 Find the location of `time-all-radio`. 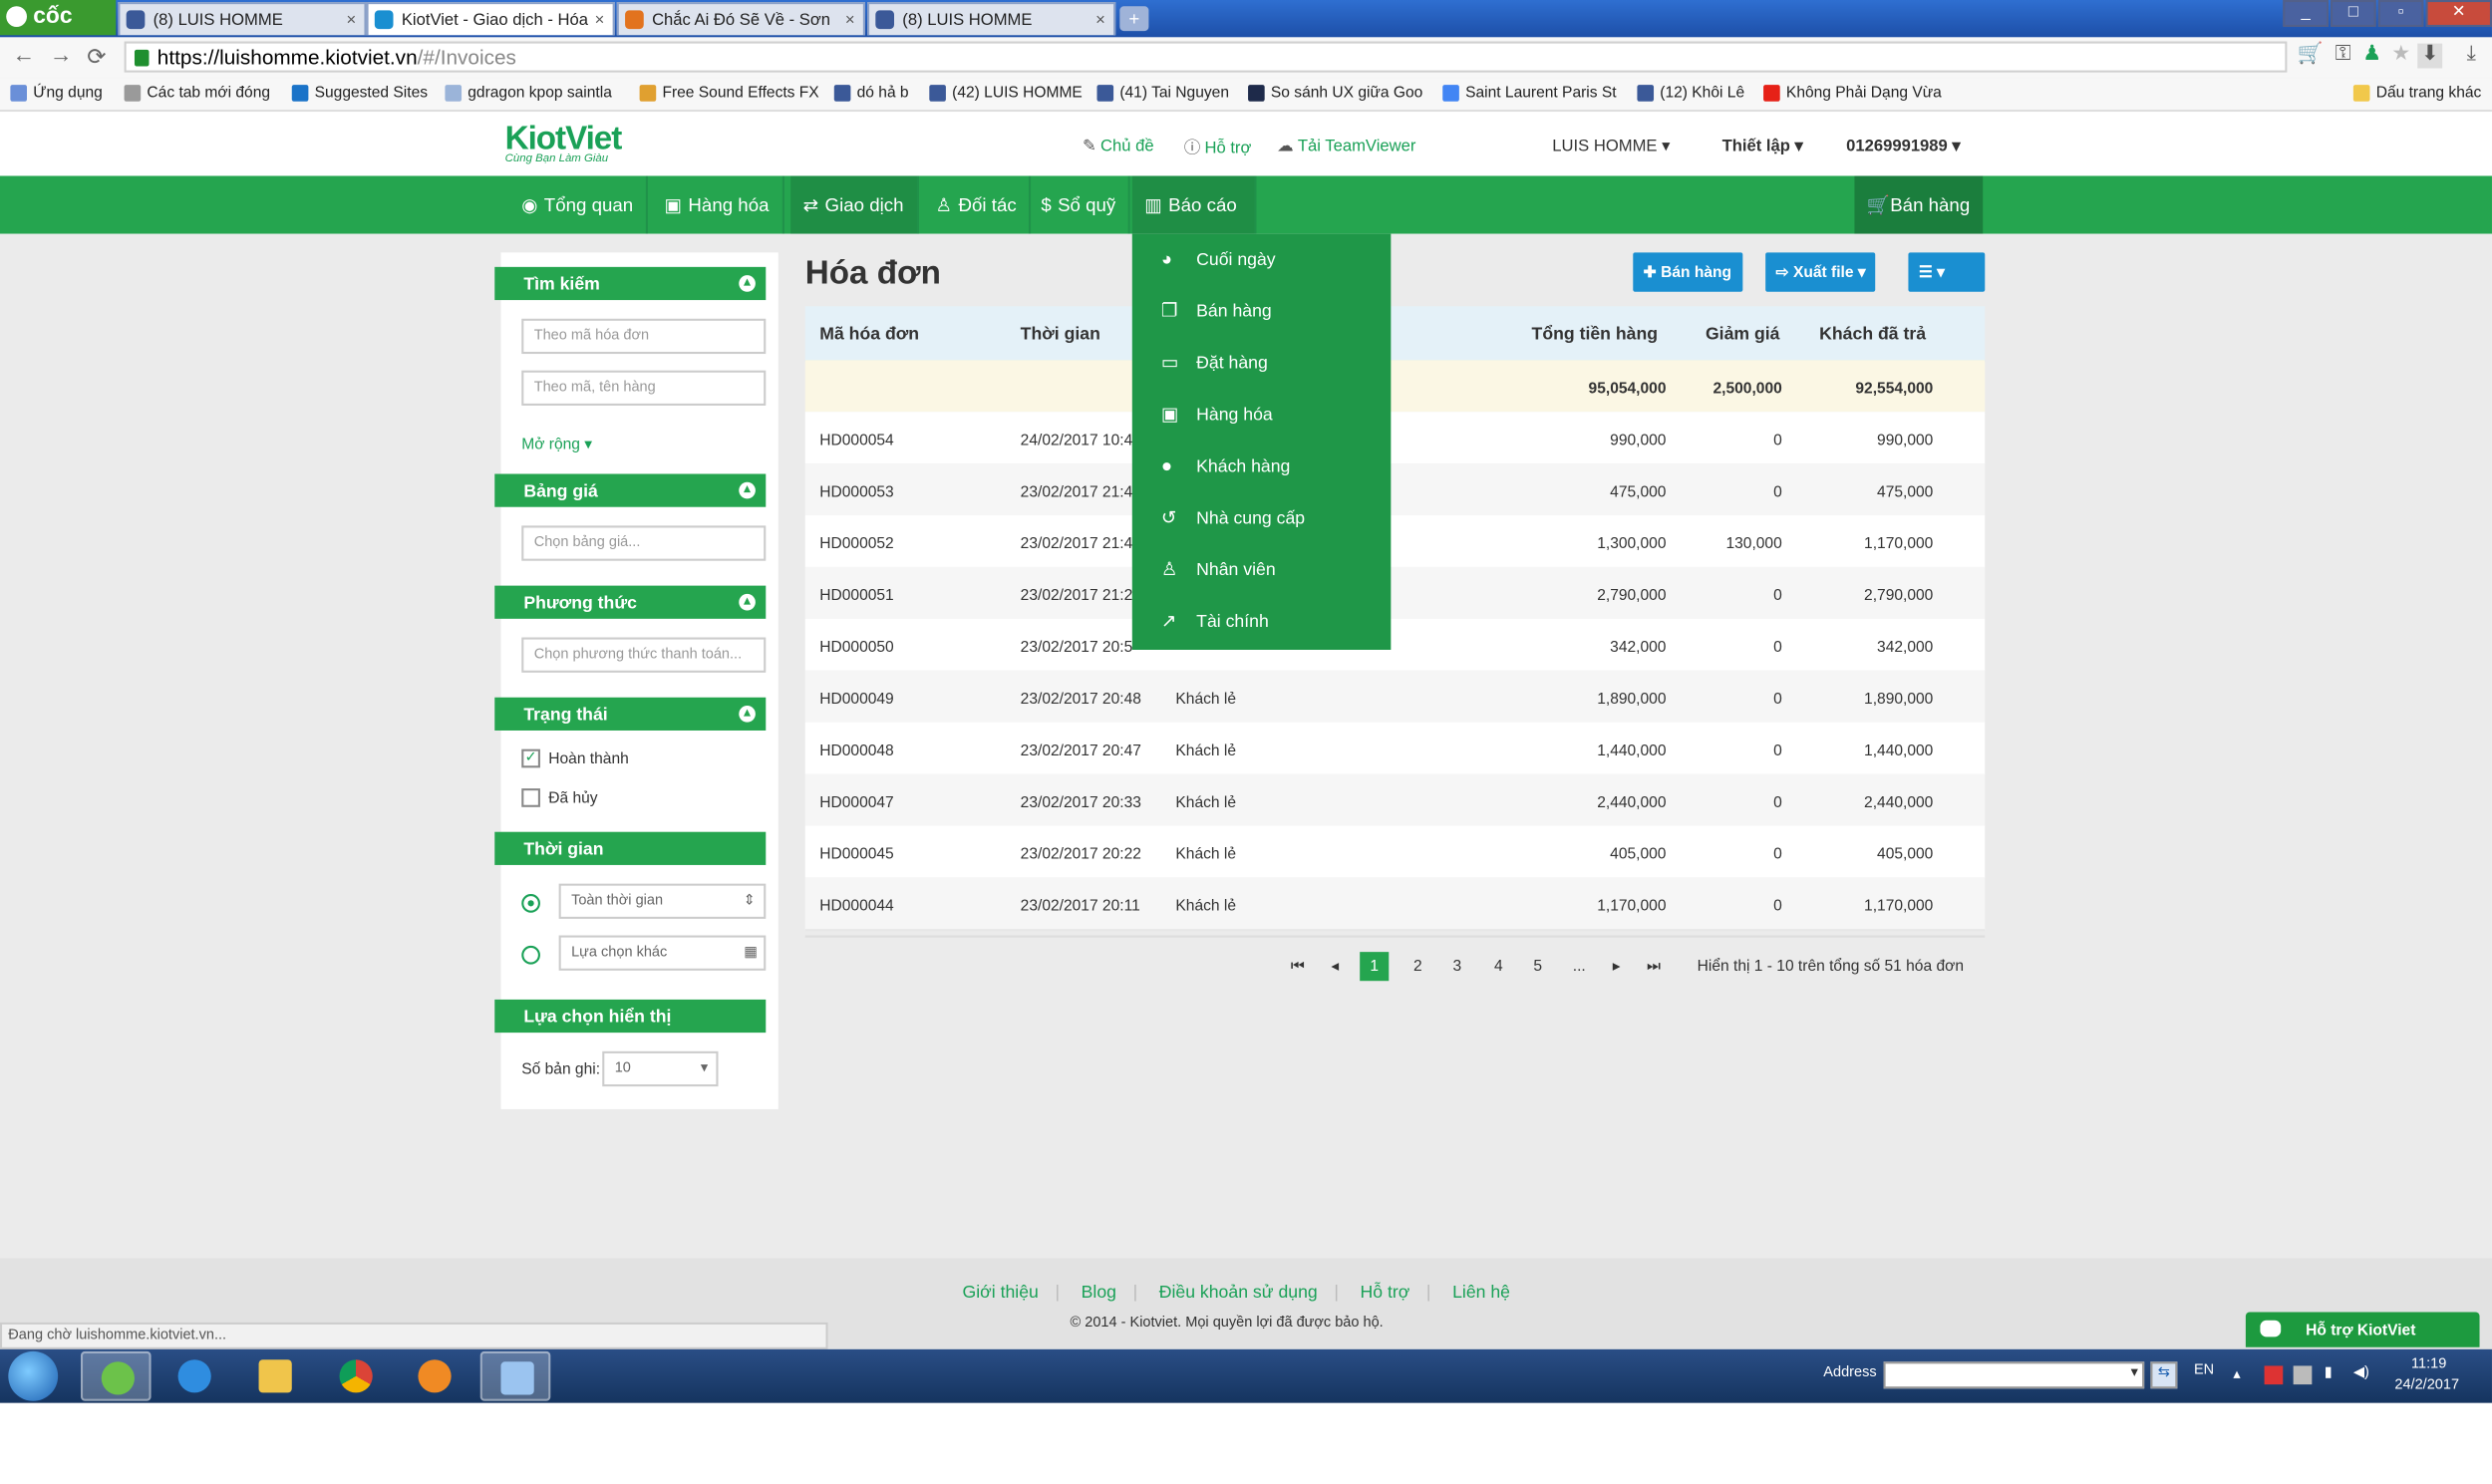

time-all-radio is located at coordinates (530, 903).